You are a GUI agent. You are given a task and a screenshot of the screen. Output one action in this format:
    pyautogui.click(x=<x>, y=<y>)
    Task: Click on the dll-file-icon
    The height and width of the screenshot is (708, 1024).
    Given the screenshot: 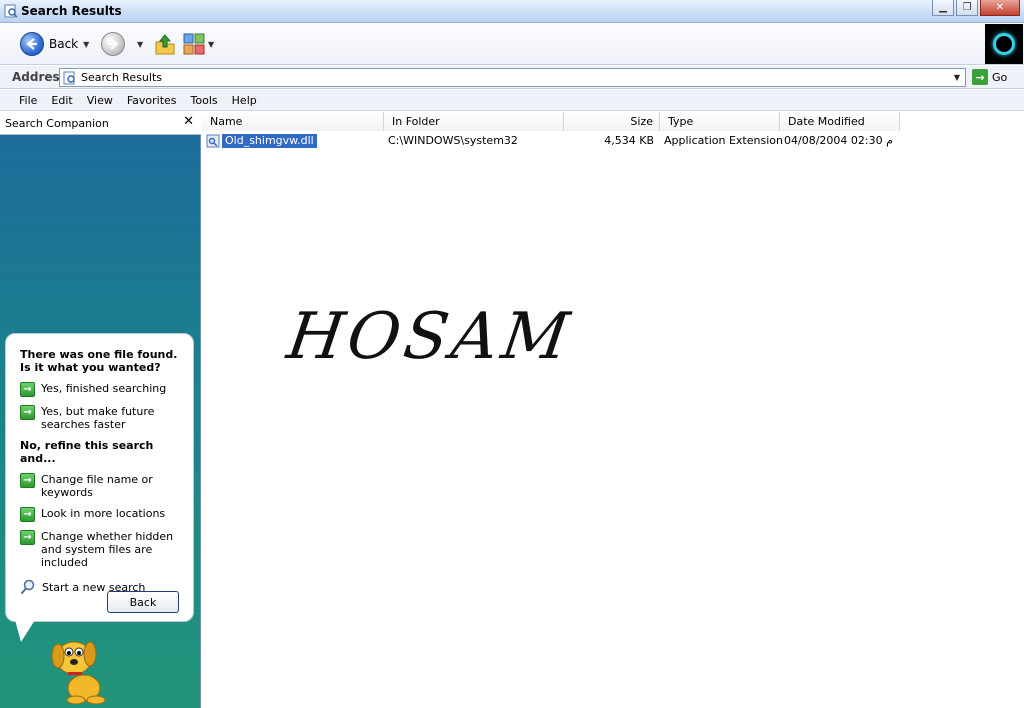 What is the action you would take?
    pyautogui.click(x=213, y=141)
    